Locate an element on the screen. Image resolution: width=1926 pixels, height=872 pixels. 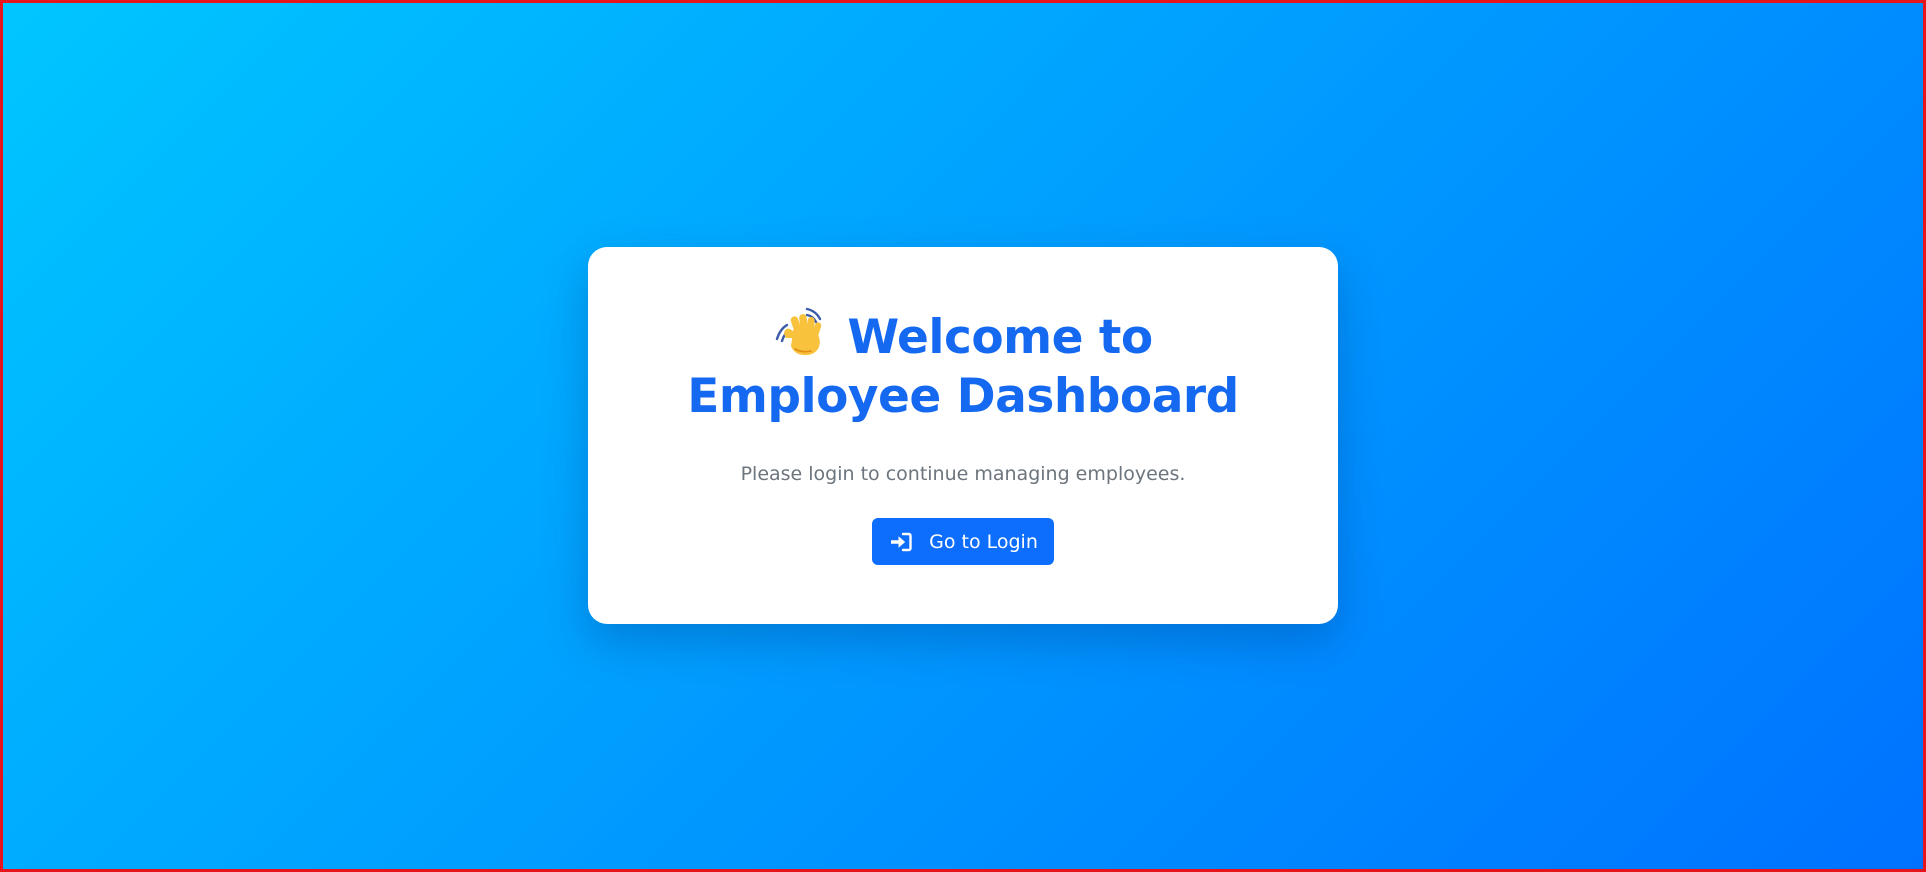
page-title: Welcome to Employee Dashboard is located at coordinates (963, 365).